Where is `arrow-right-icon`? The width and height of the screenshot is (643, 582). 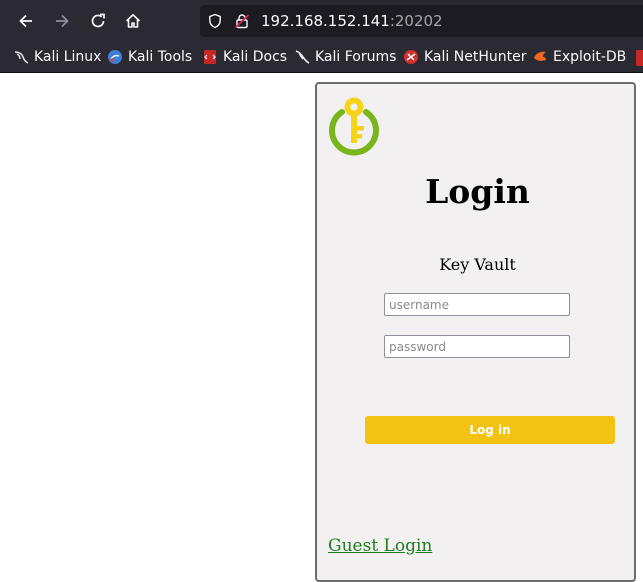 arrow-right-icon is located at coordinates (62, 21).